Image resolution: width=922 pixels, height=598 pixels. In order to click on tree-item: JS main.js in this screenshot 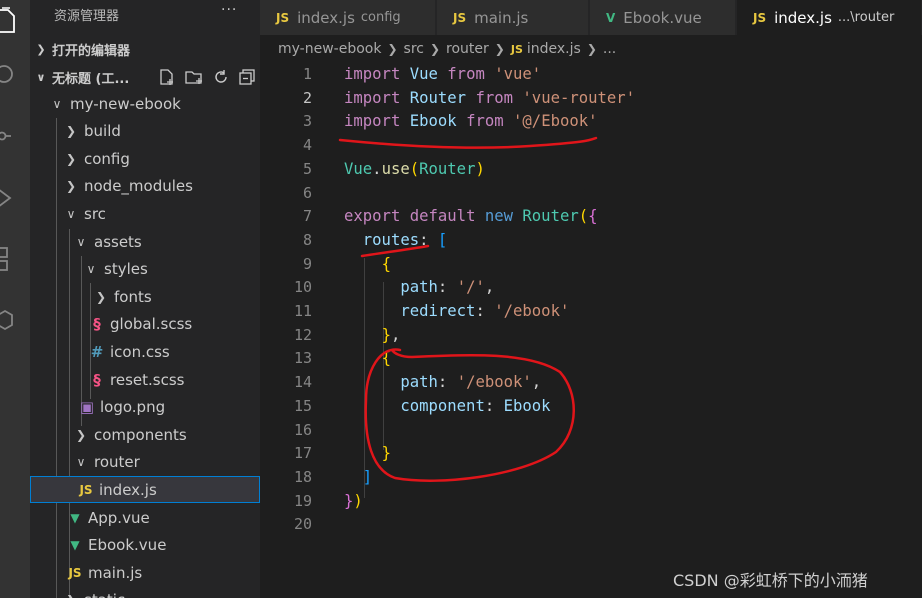, I will do `click(145, 572)`.